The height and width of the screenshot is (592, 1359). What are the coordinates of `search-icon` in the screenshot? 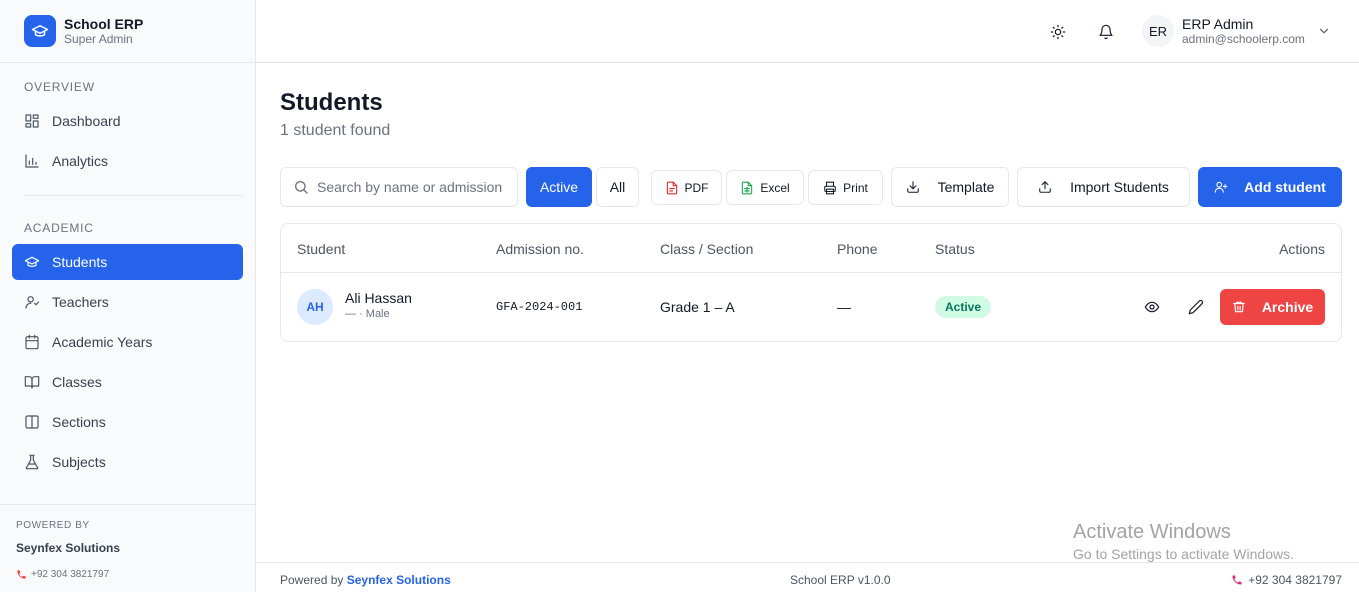 It's located at (301, 187).